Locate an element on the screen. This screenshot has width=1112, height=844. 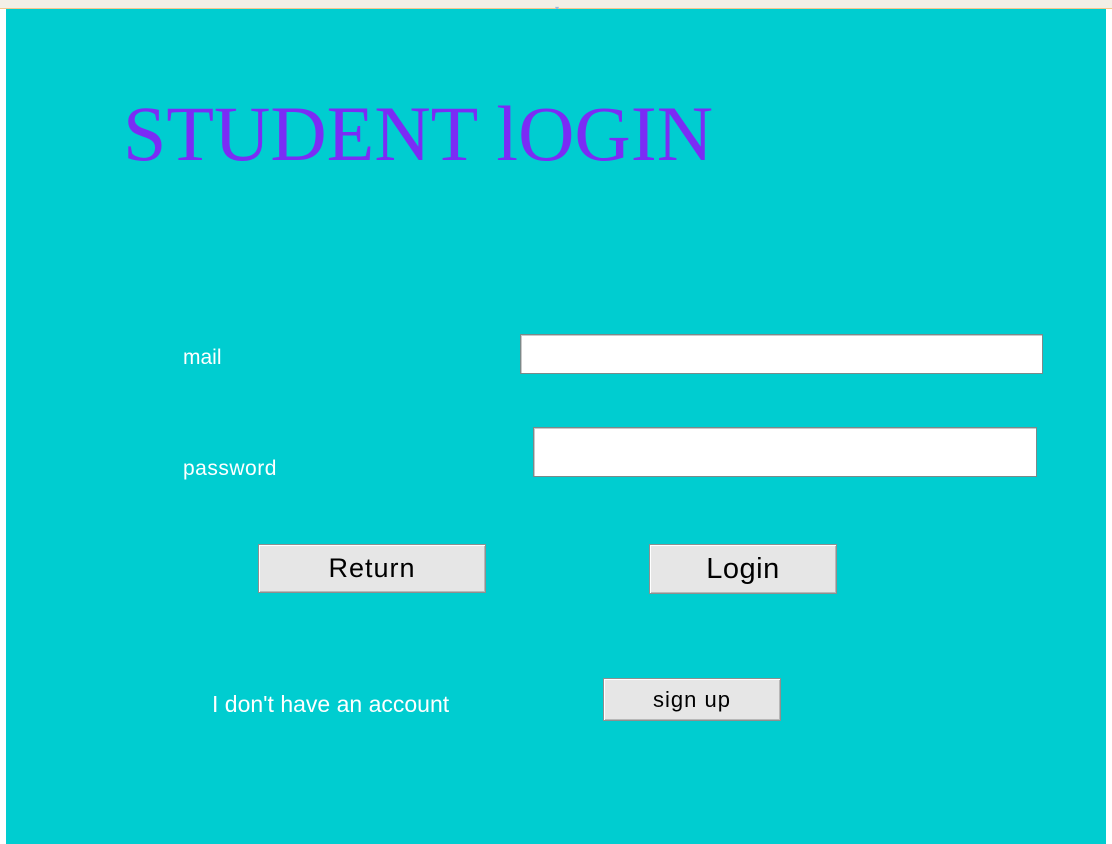
password-input is located at coordinates (785, 452).